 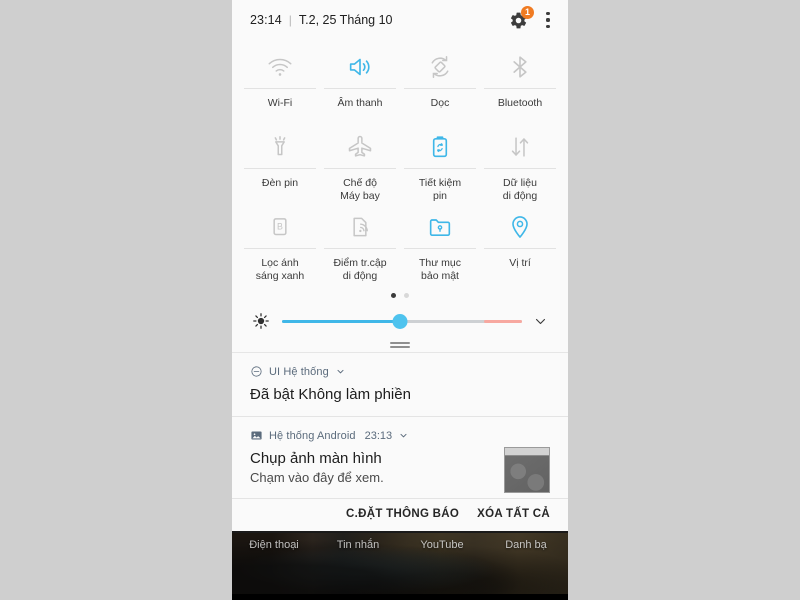 I want to click on status-bar-actions: 1, so click(x=531, y=18).